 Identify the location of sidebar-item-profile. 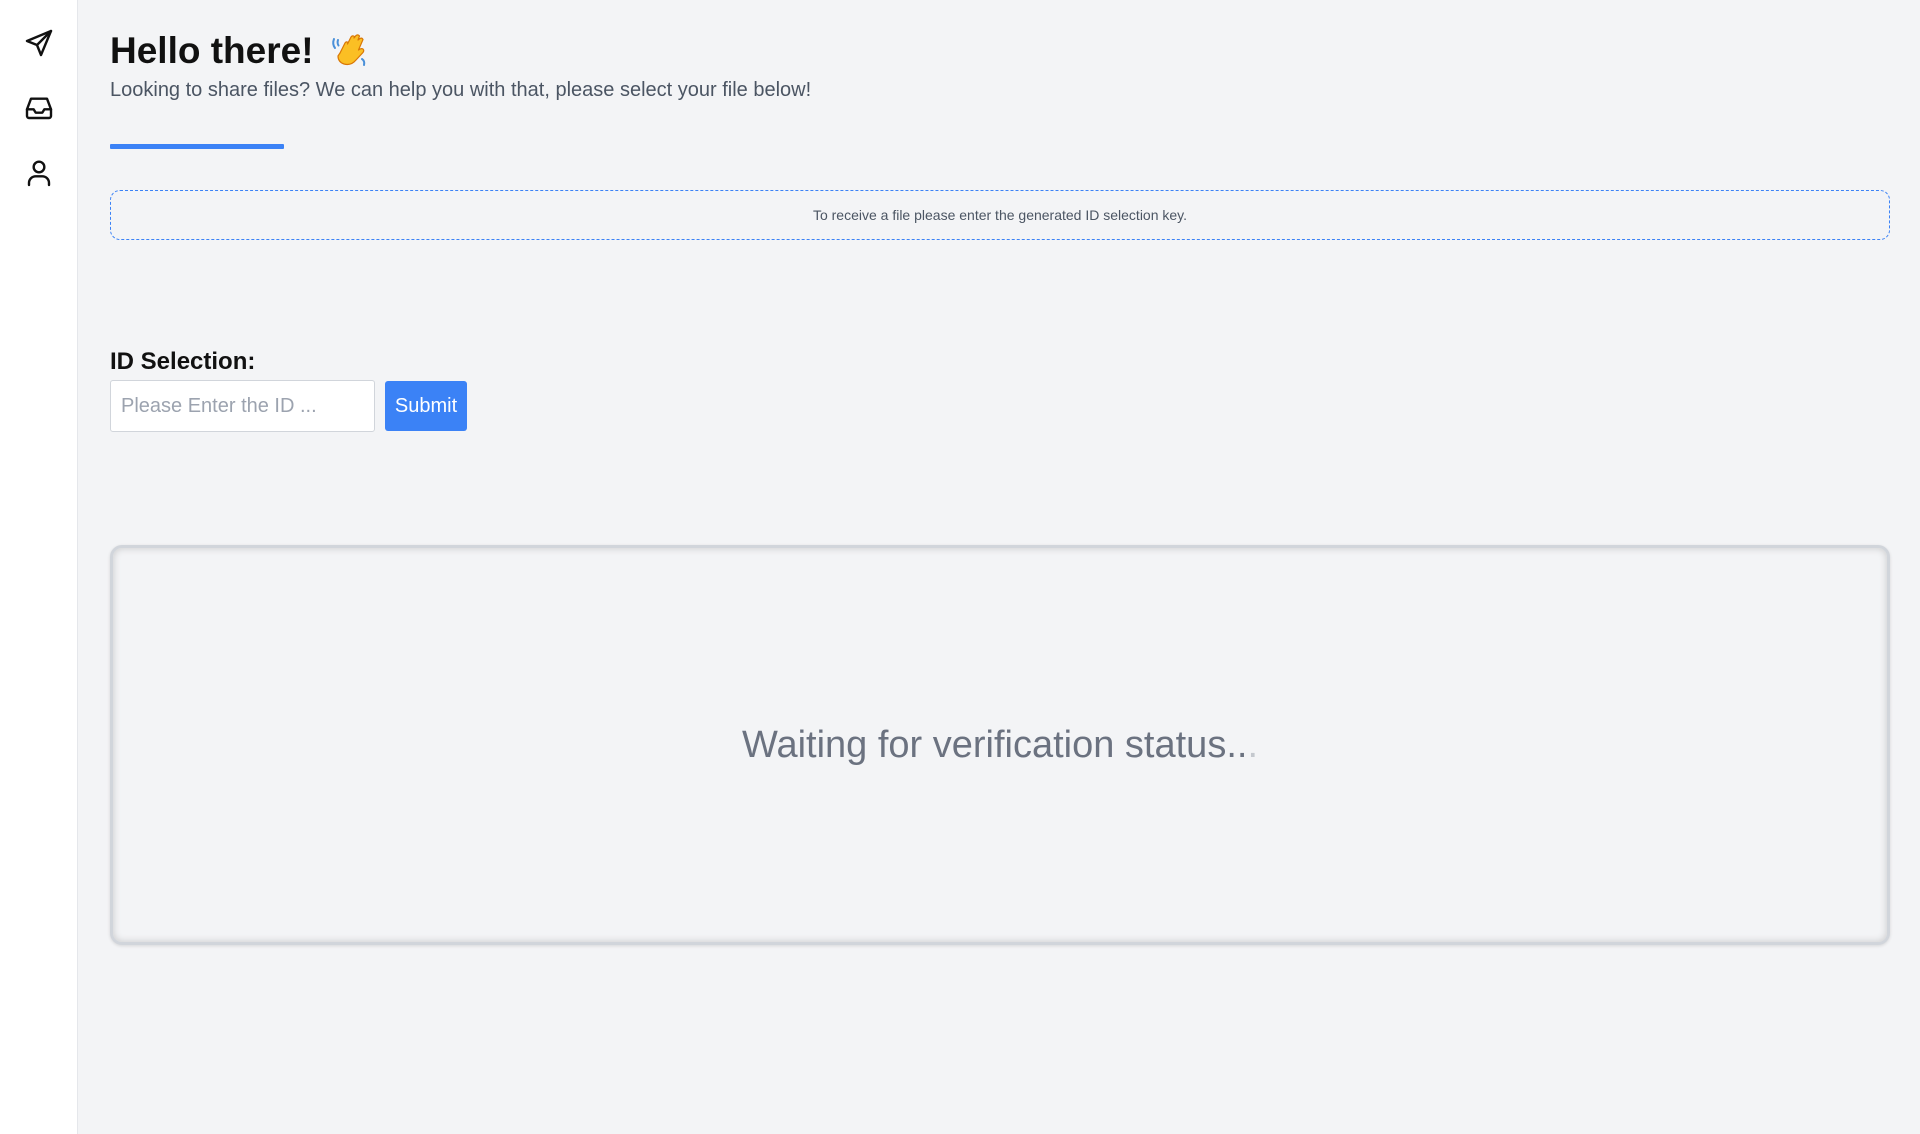
(39, 173).